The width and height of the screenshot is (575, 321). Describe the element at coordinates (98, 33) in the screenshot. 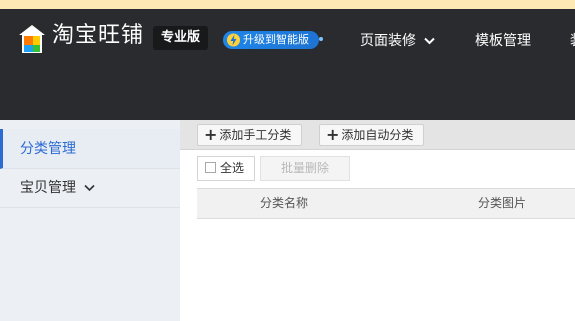

I see `brand-name: 淘宝旺铺` at that location.